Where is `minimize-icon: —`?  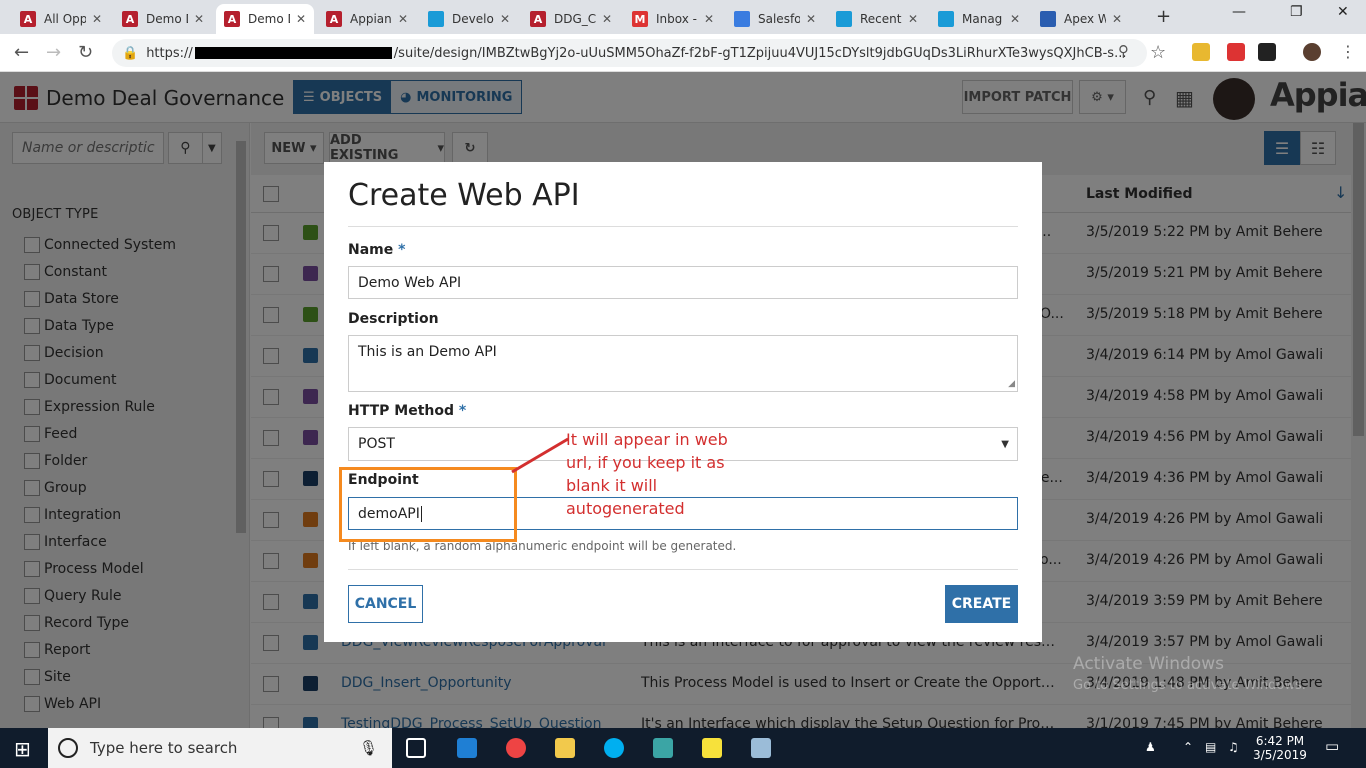
minimize-icon: — is located at coordinates (1239, 12).